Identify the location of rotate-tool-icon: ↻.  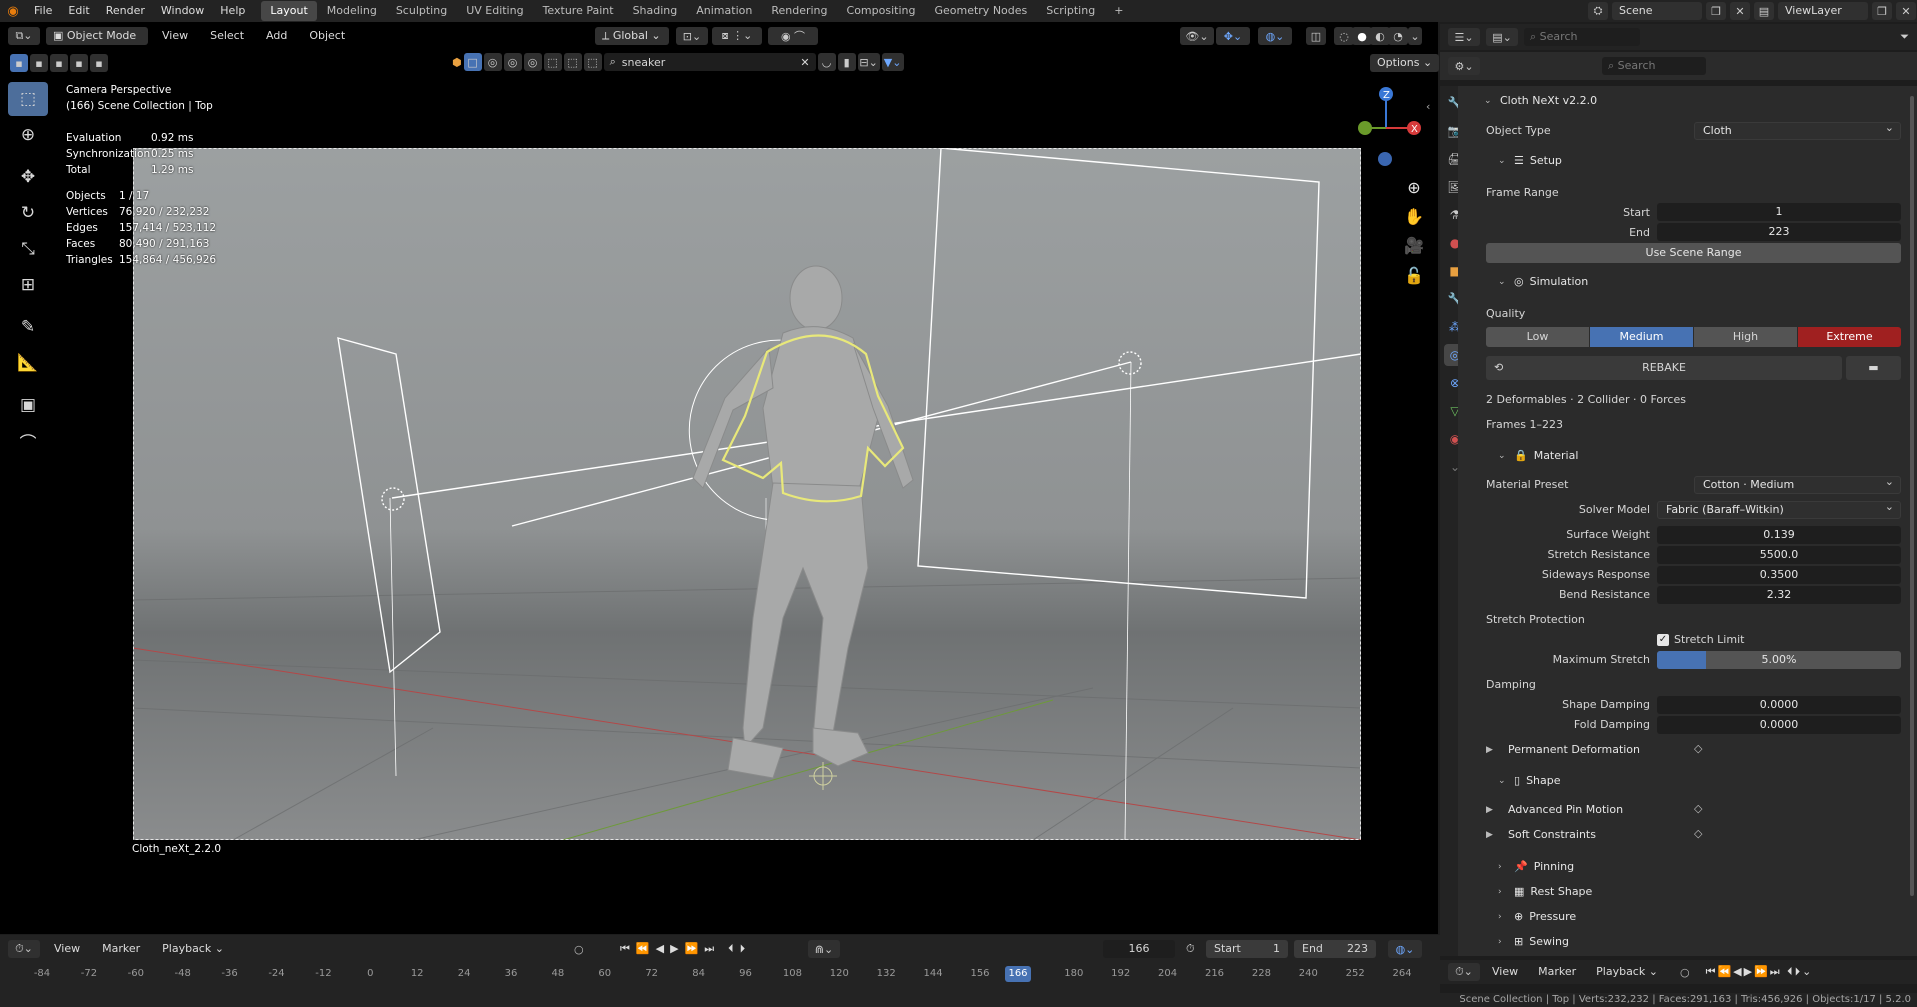
(28, 213).